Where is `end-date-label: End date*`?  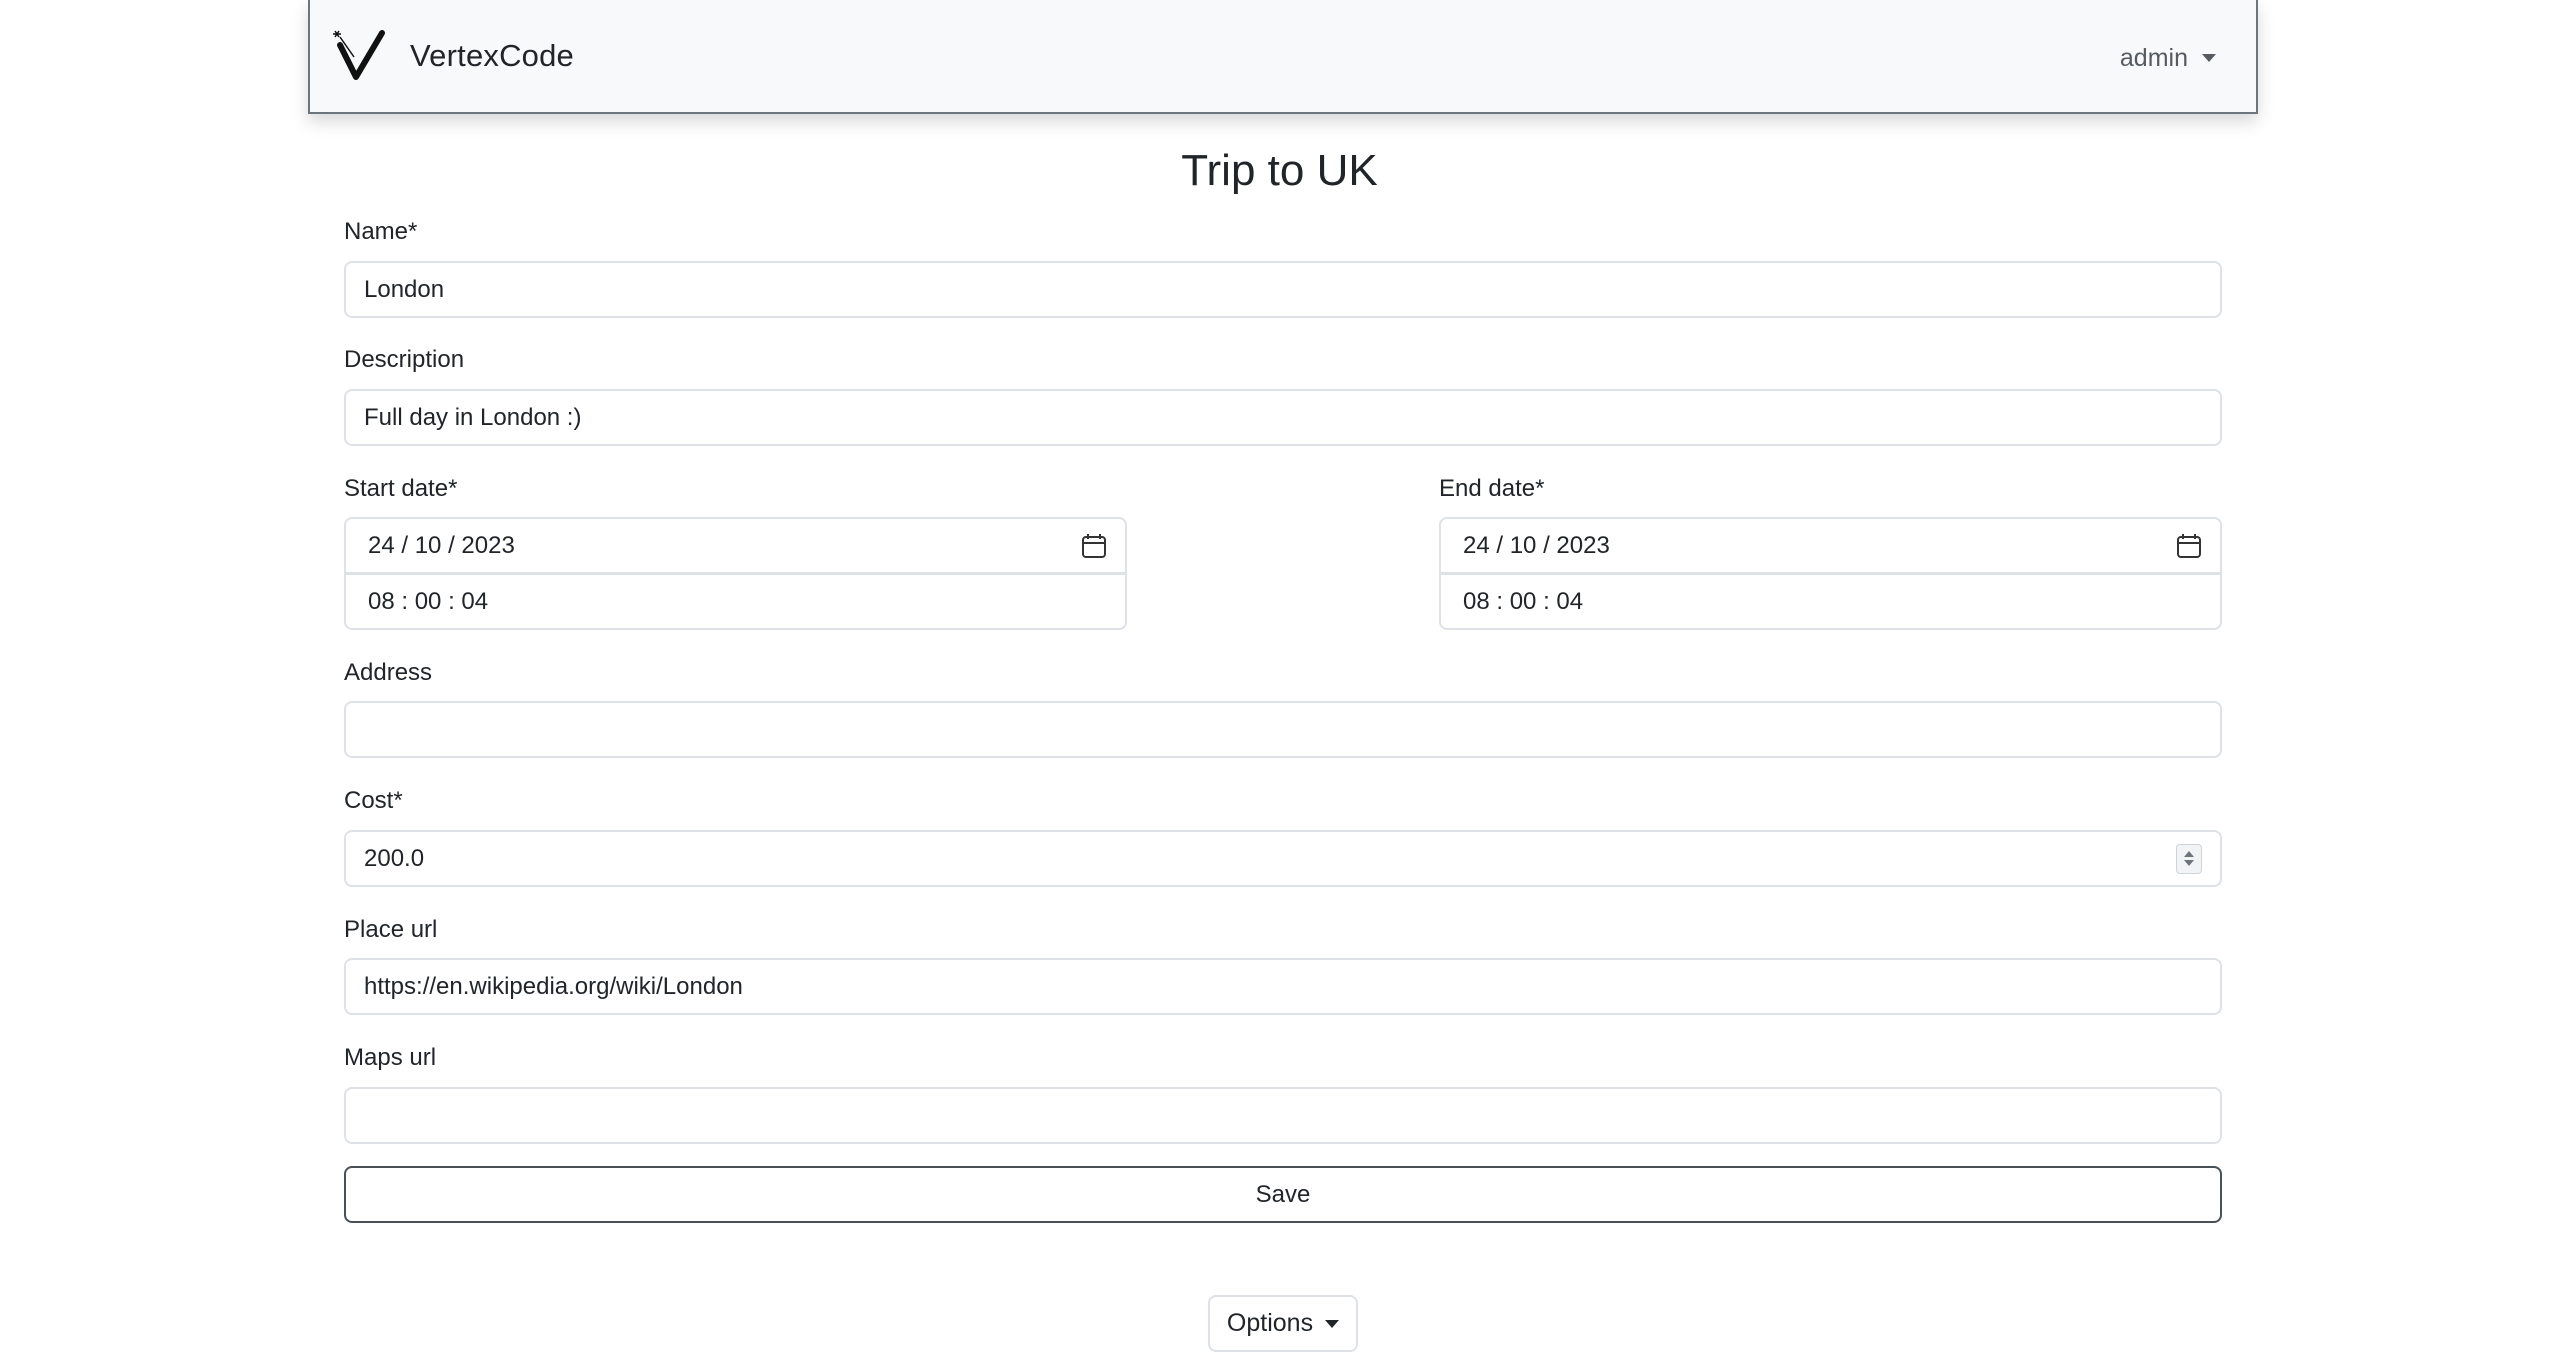
end-date-label: End date* is located at coordinates (1492, 488).